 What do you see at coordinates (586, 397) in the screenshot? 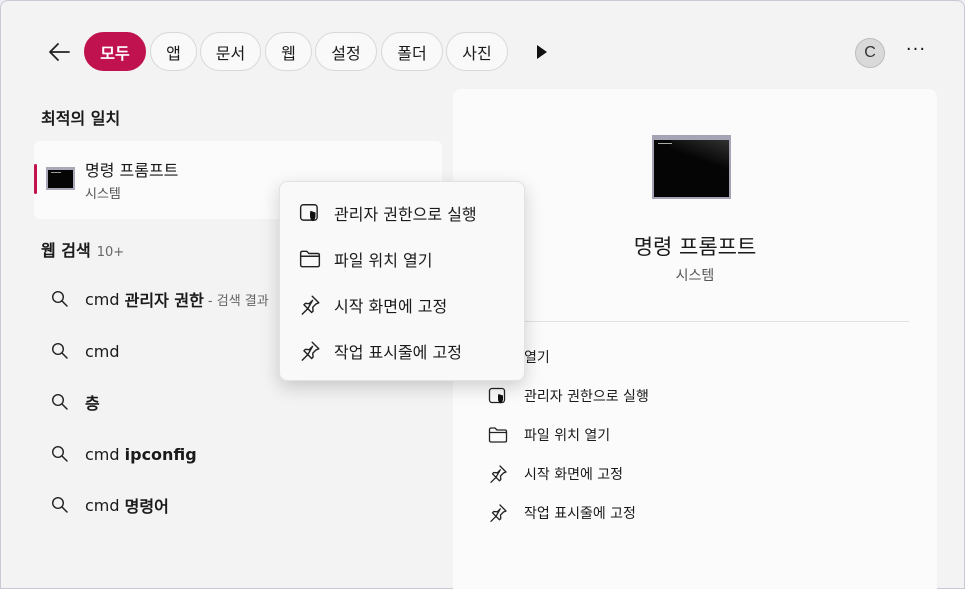
I see `action-label: 관리자 권한으로 실행` at bounding box center [586, 397].